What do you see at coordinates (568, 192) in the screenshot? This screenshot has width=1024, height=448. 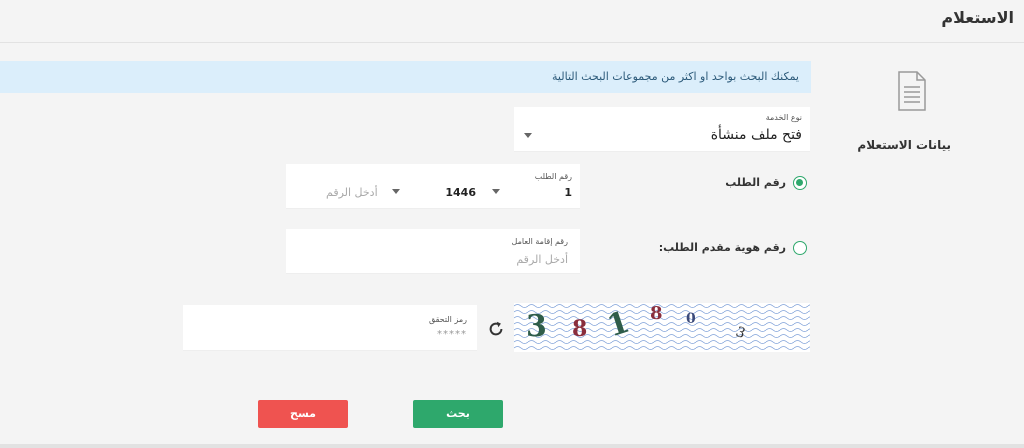 I see `request-number-value: 1` at bounding box center [568, 192].